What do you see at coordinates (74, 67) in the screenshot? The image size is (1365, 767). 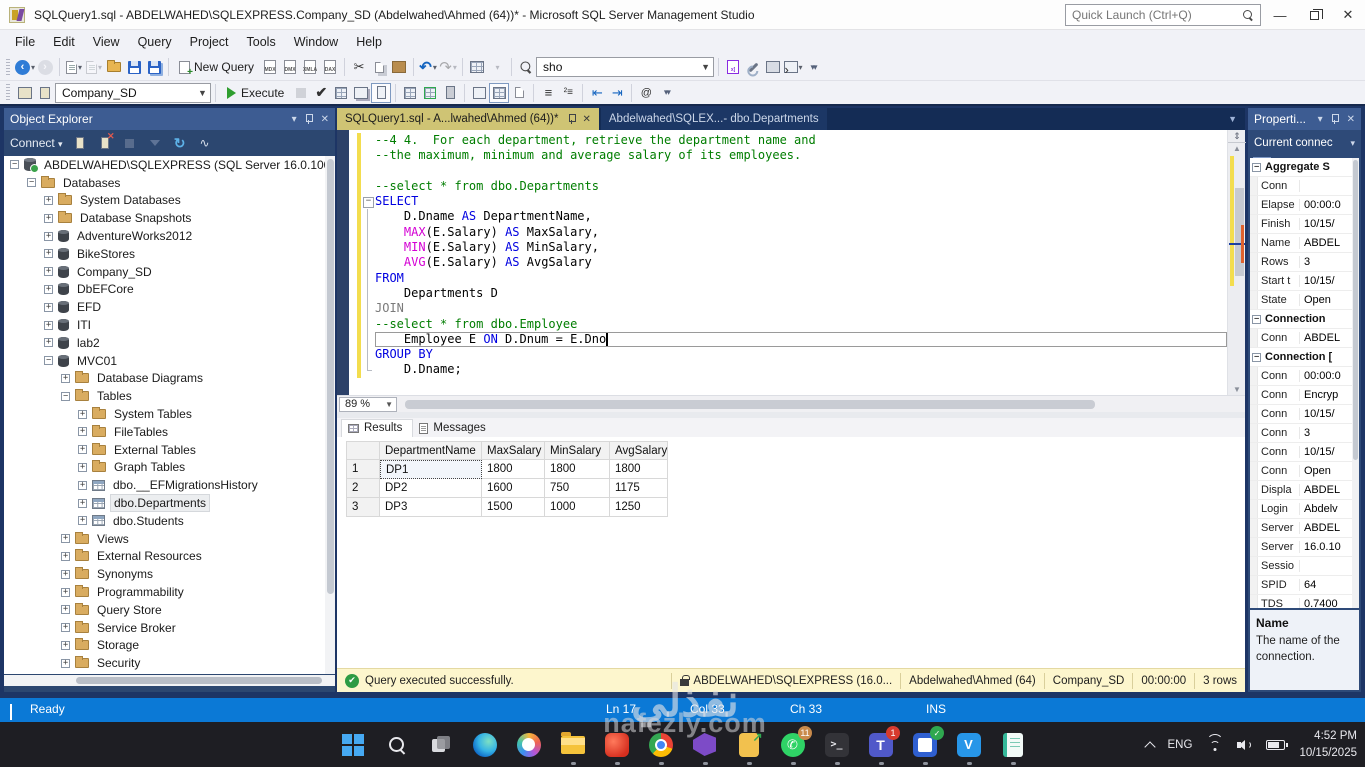 I see `new-file-button: ▾` at bounding box center [74, 67].